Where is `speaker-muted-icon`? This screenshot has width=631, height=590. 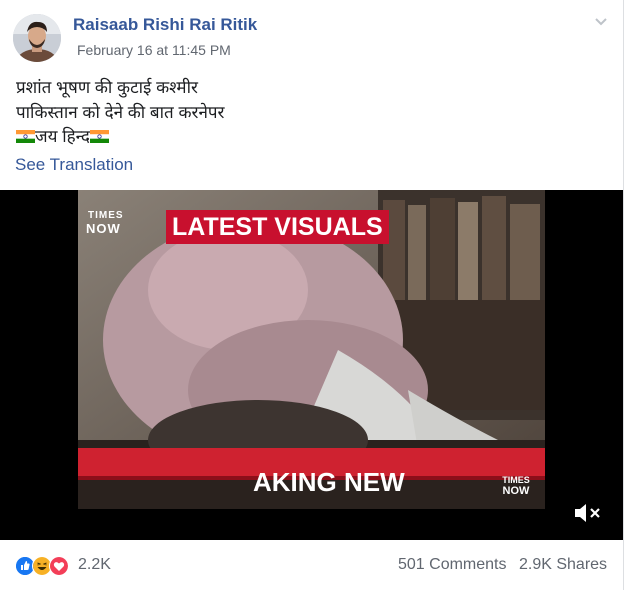
speaker-muted-icon is located at coordinates (587, 513).